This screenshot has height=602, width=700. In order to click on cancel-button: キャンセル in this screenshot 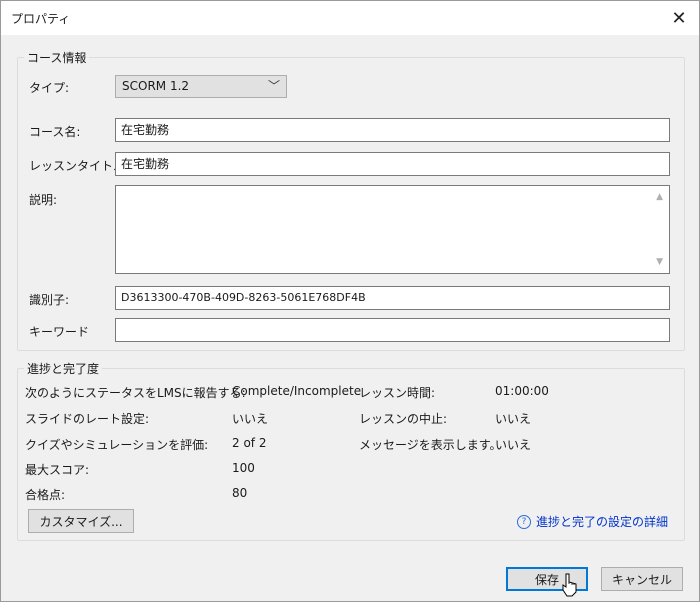, I will do `click(642, 579)`.